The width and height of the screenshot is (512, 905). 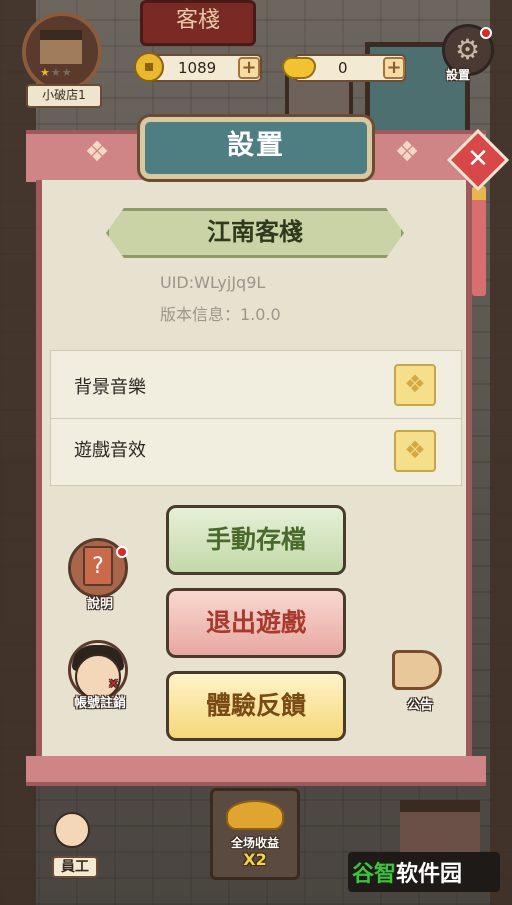 What do you see at coordinates (99, 604) in the screenshot?
I see `help-label: 說明` at bounding box center [99, 604].